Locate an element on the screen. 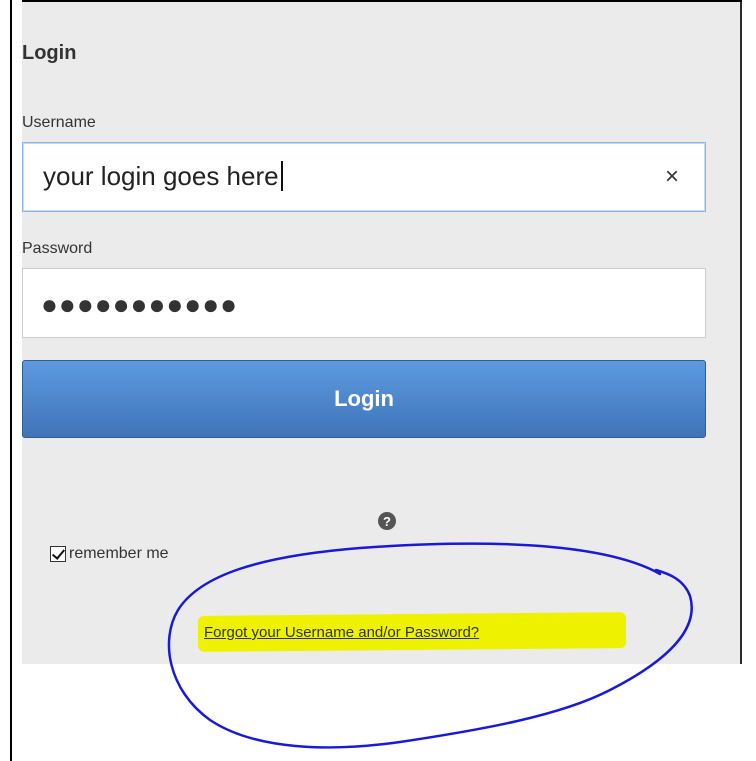 This screenshot has width=756, height=761. username-value: your login goes here is located at coordinates (163, 176).